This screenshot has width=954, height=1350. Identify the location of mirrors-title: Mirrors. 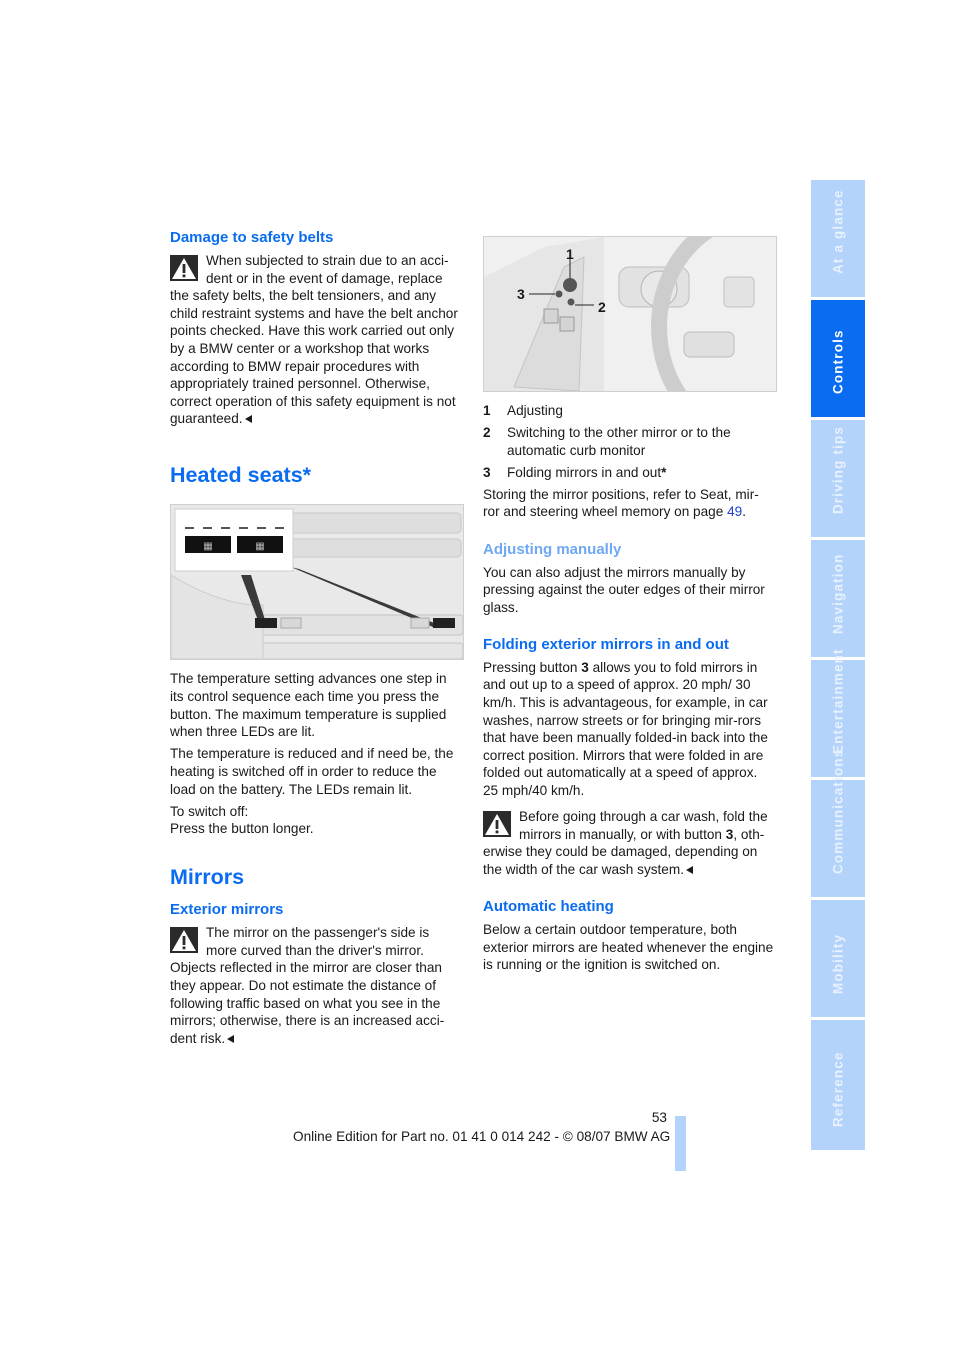
(207, 877).